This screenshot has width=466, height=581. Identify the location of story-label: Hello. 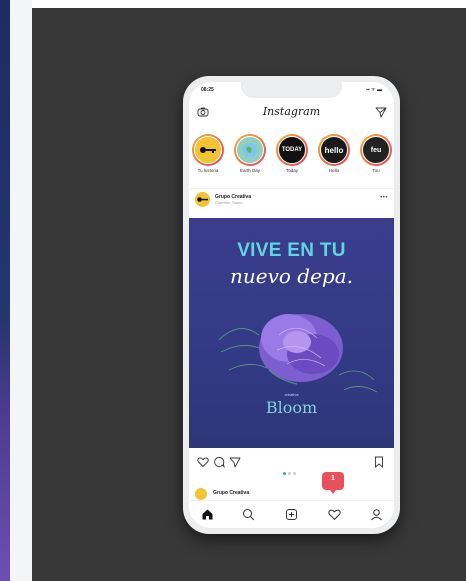
(334, 170).